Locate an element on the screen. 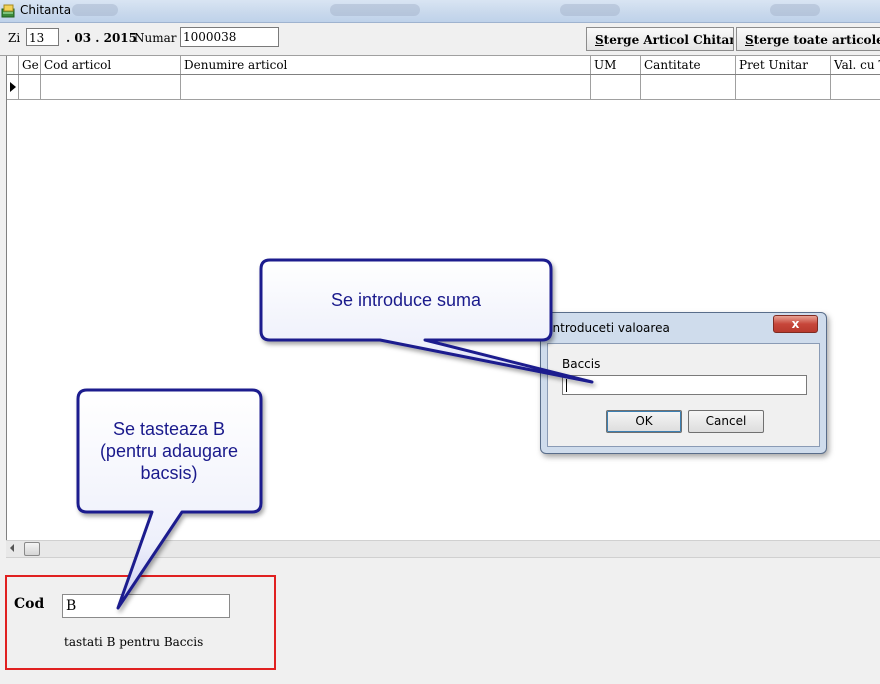 The width and height of the screenshot is (880, 684). scroll-thumb is located at coordinates (32, 549).